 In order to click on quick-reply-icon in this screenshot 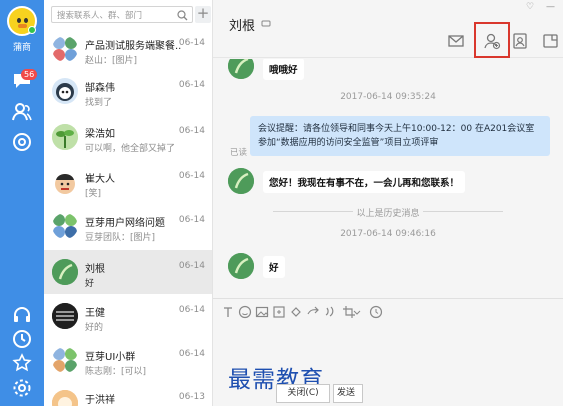, I will do `click(313, 312)`.